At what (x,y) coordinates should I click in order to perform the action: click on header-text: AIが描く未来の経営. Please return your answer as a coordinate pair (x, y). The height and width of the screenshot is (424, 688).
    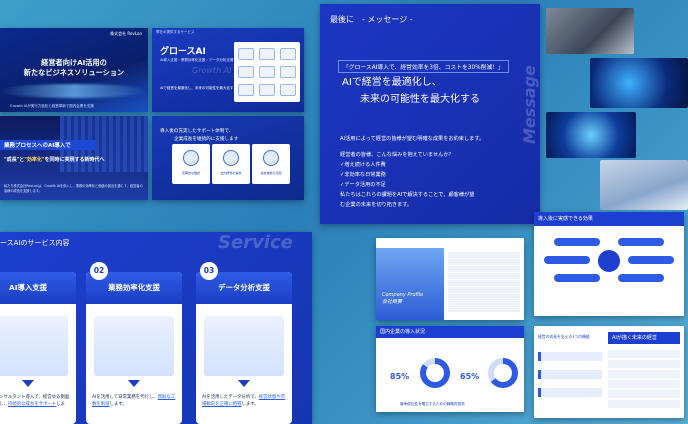
    Looking at the image, I should click on (634, 338).